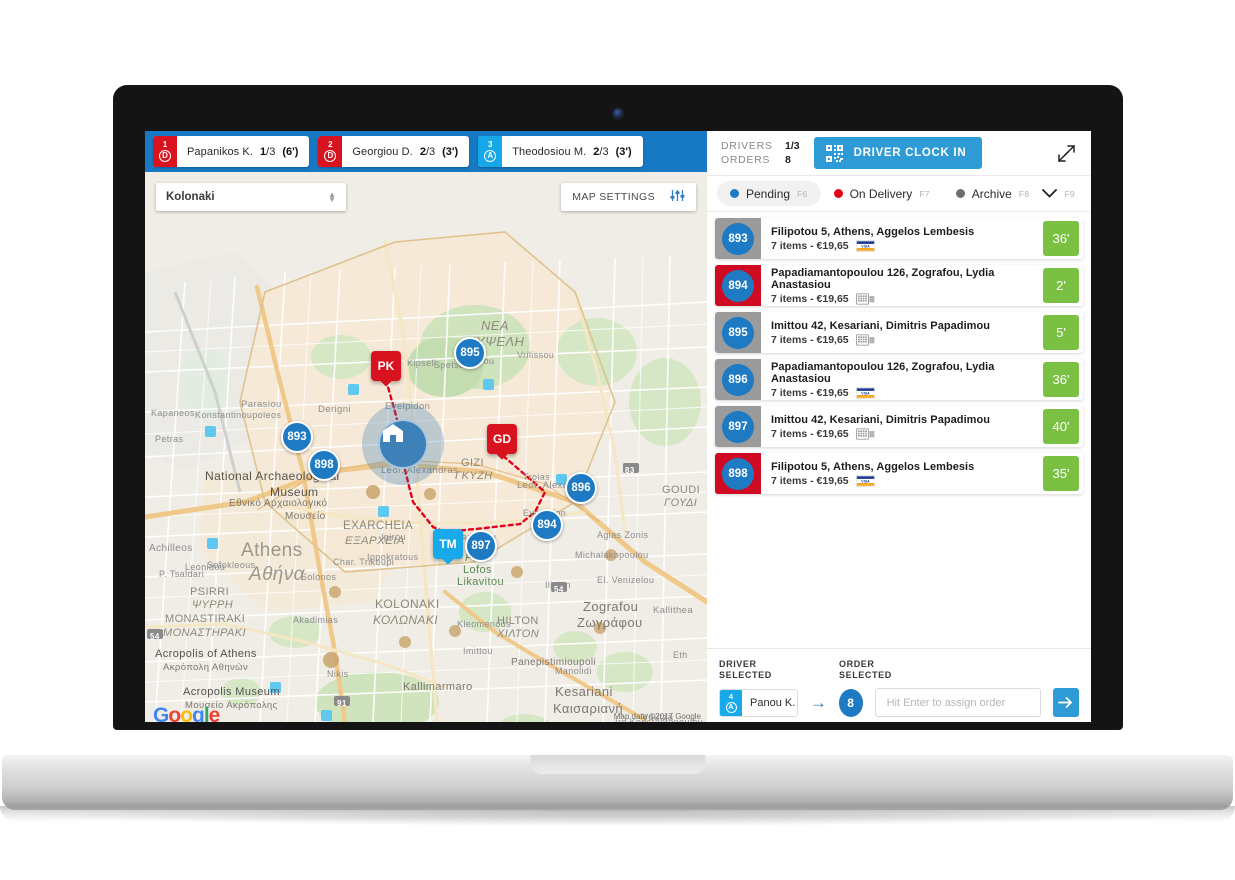  What do you see at coordinates (1061, 379) in the screenshot?
I see `order-eta-badge: 36'` at bounding box center [1061, 379].